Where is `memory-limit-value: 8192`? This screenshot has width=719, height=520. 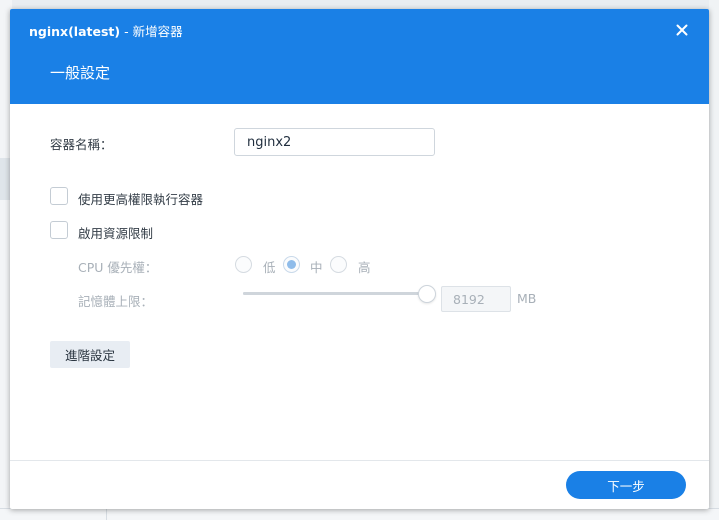 memory-limit-value: 8192 is located at coordinates (469, 299).